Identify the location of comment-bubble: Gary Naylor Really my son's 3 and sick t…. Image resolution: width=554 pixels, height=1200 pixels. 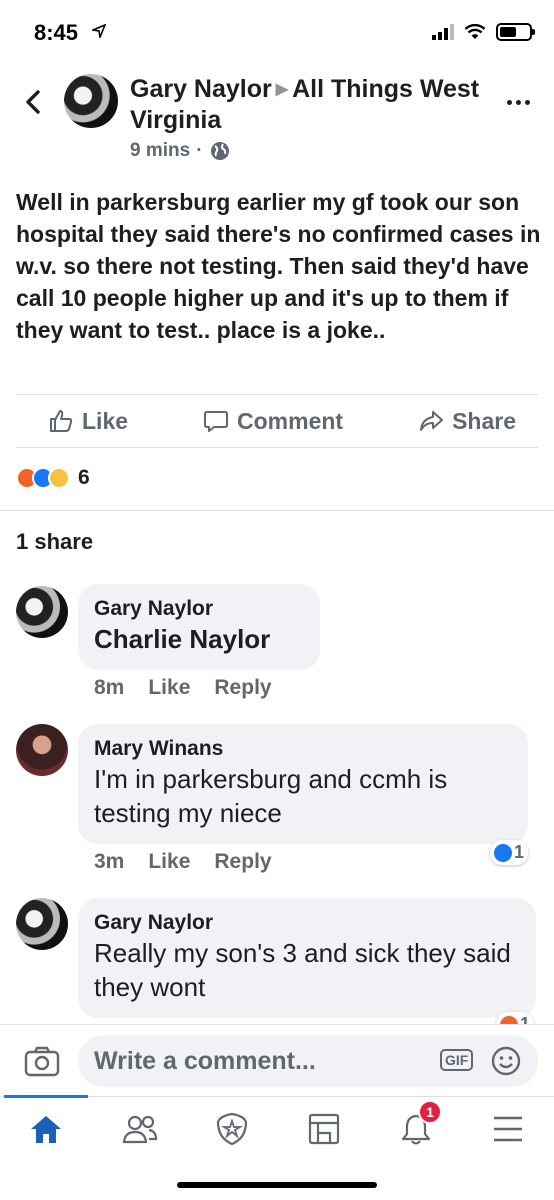
(307, 958).